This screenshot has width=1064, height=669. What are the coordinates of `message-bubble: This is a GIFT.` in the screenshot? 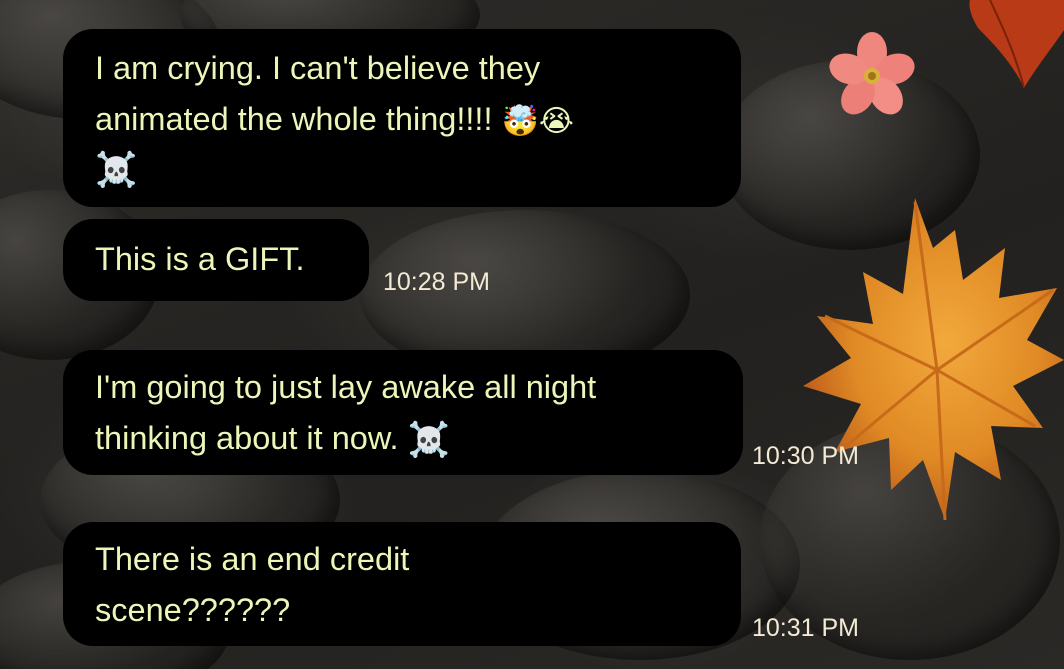 It's located at (216, 260).